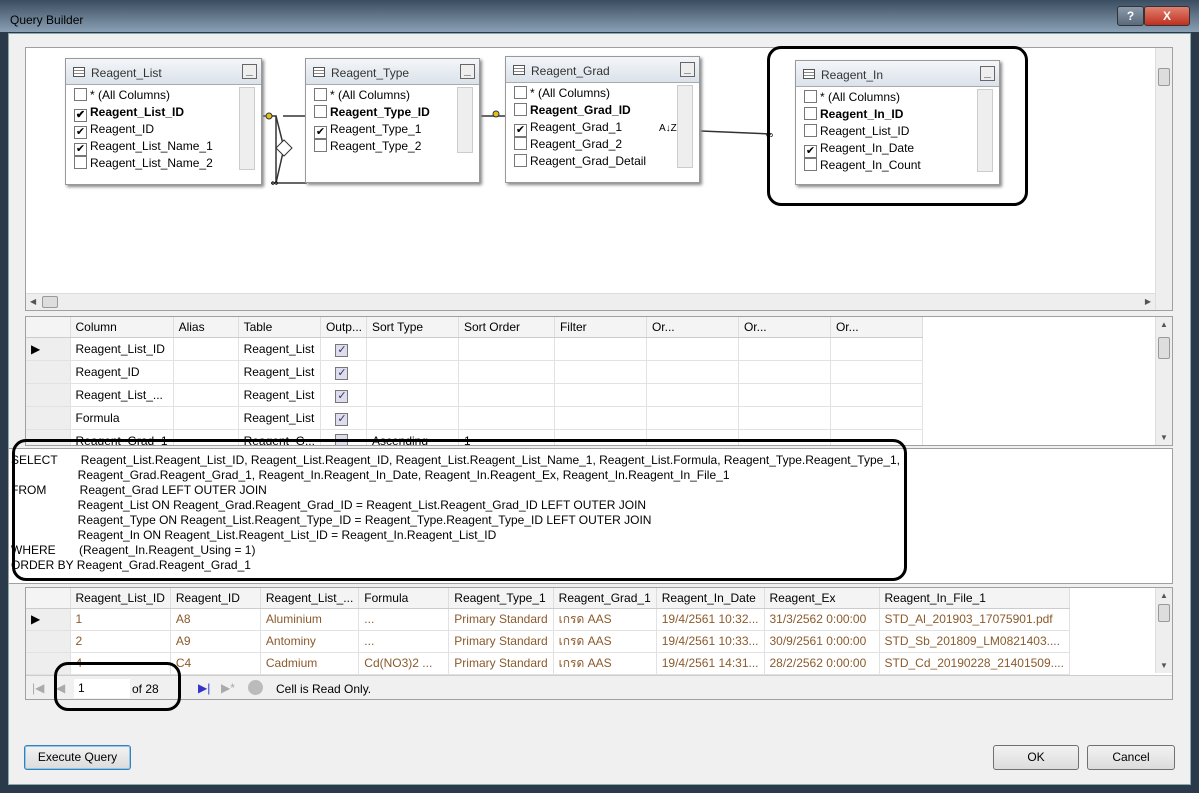 This screenshot has width=1199, height=793. I want to click on execute-query-button: Execute Query, so click(77, 757).